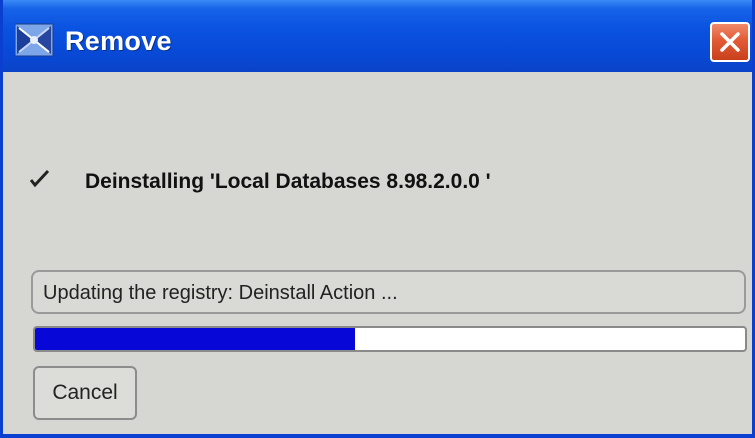 The image size is (755, 438). I want to click on close-icon, so click(730, 42).